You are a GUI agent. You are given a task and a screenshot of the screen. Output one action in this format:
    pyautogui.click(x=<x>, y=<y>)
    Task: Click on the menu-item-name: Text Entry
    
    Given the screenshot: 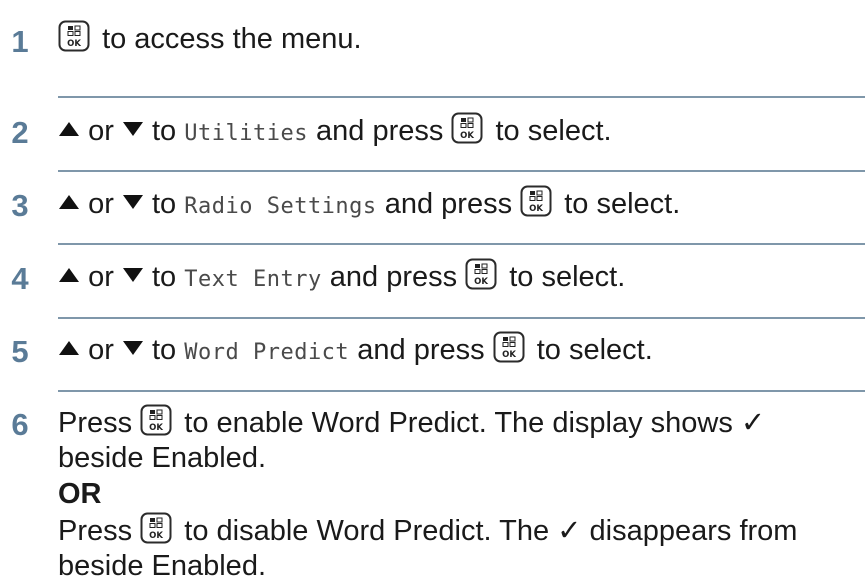 What is the action you would take?
    pyautogui.click(x=253, y=279)
    